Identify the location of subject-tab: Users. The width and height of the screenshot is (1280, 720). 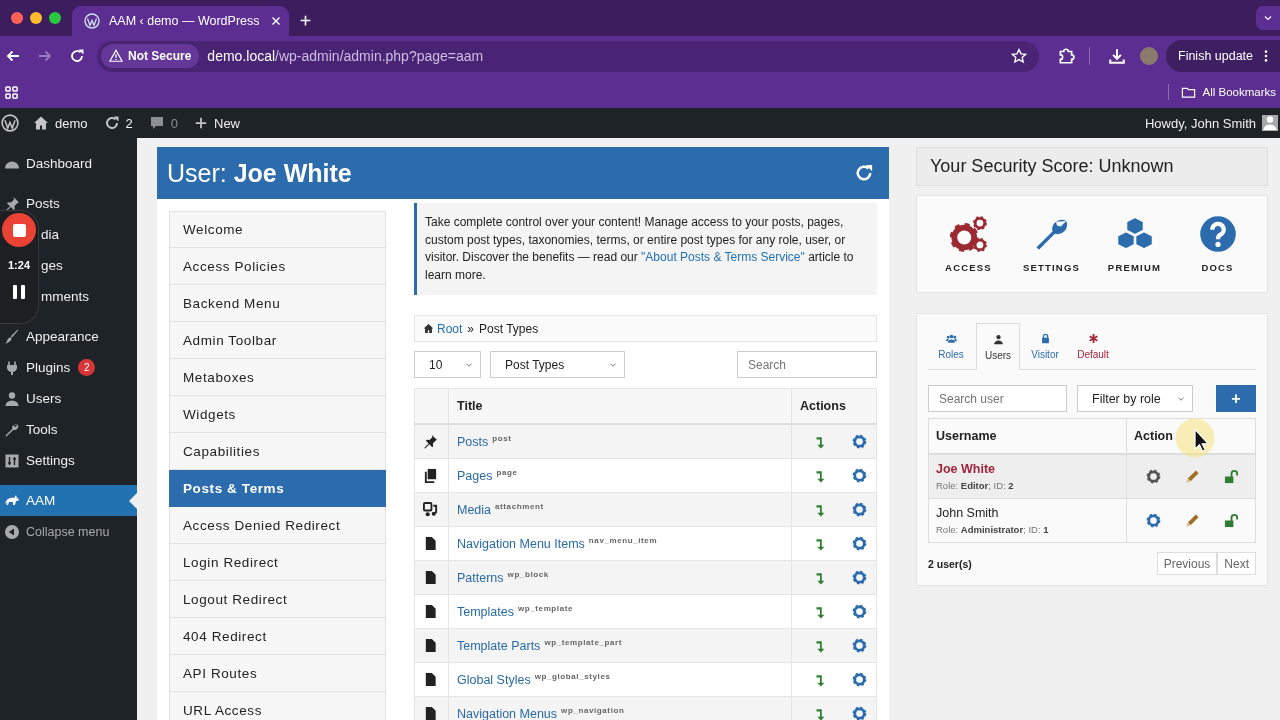
(998, 346).